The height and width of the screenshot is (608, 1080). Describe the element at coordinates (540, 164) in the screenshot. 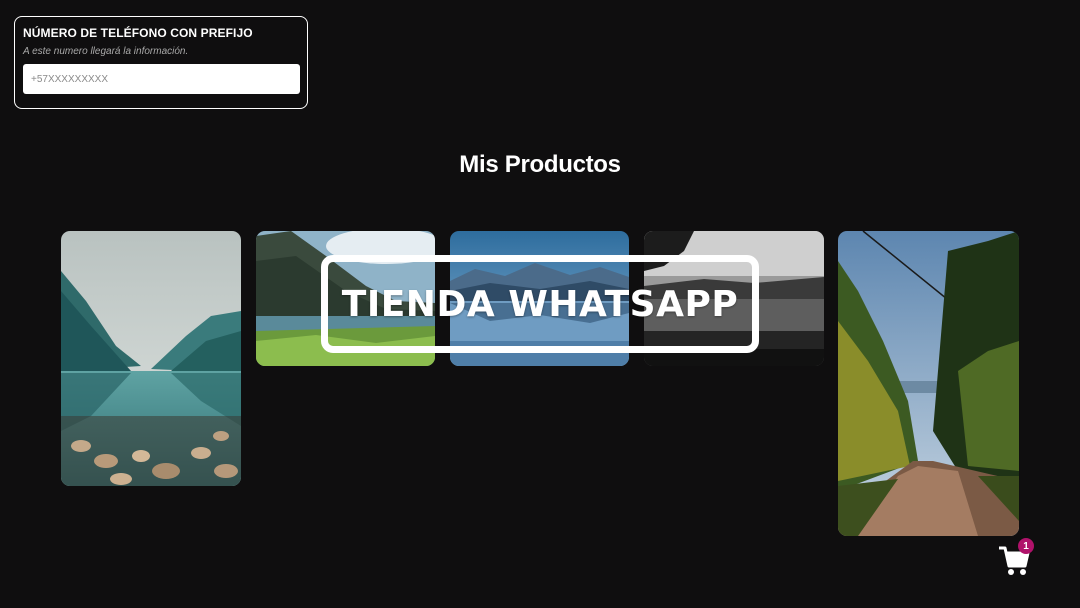

I see `page-title: Mis Productos` at that location.